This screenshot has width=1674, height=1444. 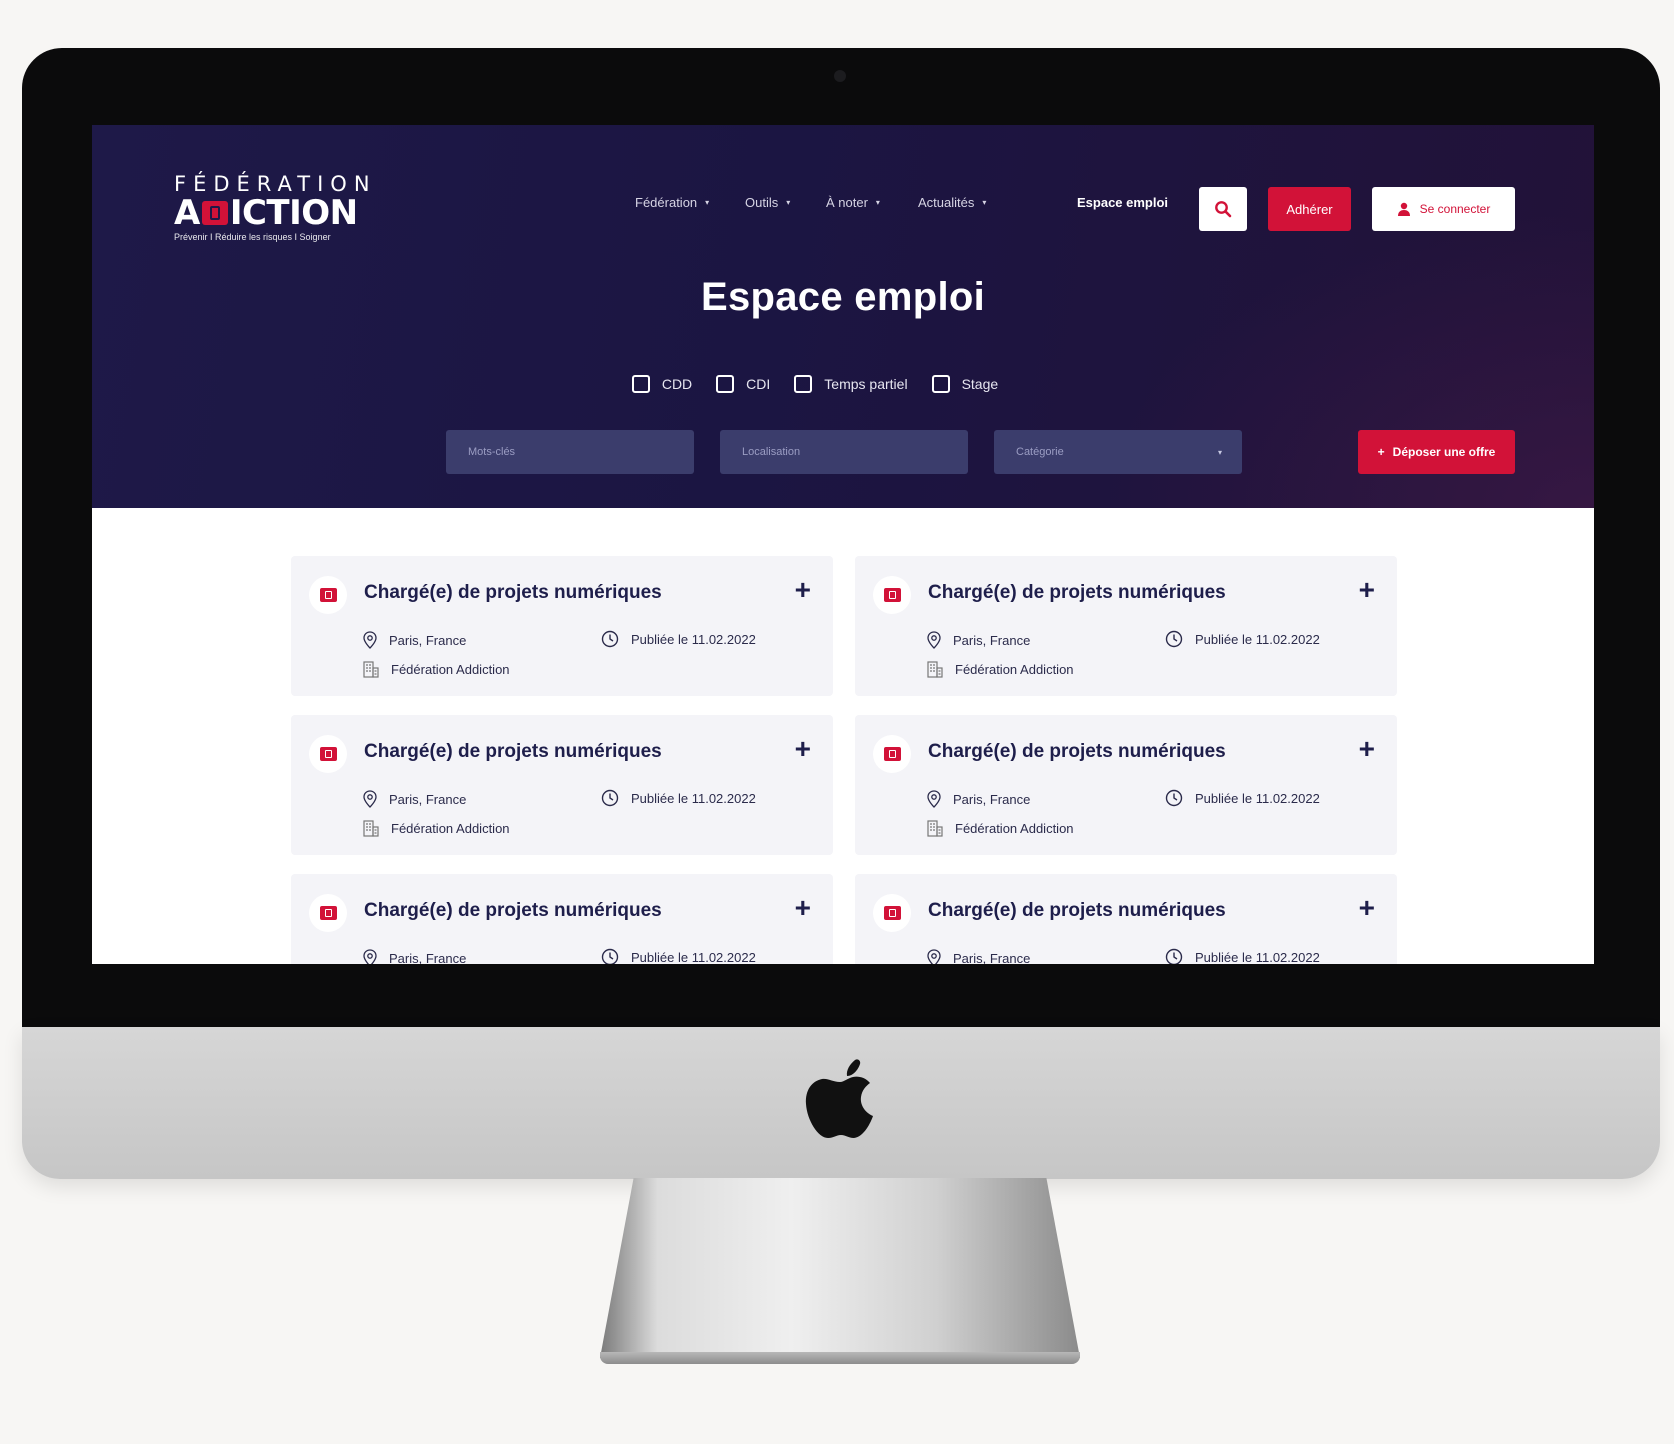 What do you see at coordinates (1118, 452) in the screenshot?
I see `category-select: Catégorie ▾` at bounding box center [1118, 452].